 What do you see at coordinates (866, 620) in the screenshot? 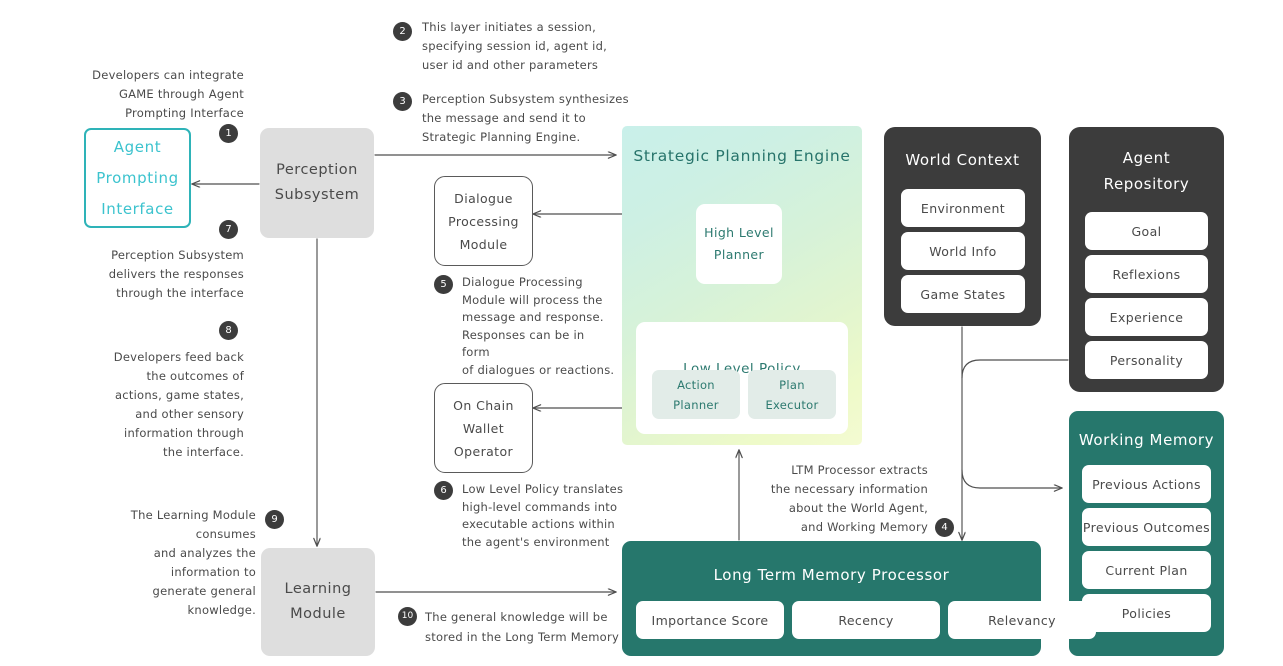
I see `ltm-item-recency: Recency` at bounding box center [866, 620].